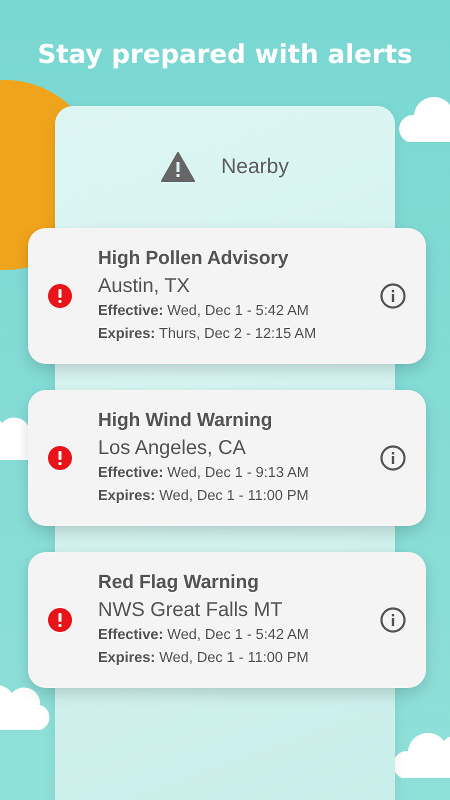 The height and width of the screenshot is (800, 450). What do you see at coordinates (208, 334) in the screenshot?
I see `expires-time: Expires: Thurs, Dec 2 - 12:15 AM` at bounding box center [208, 334].